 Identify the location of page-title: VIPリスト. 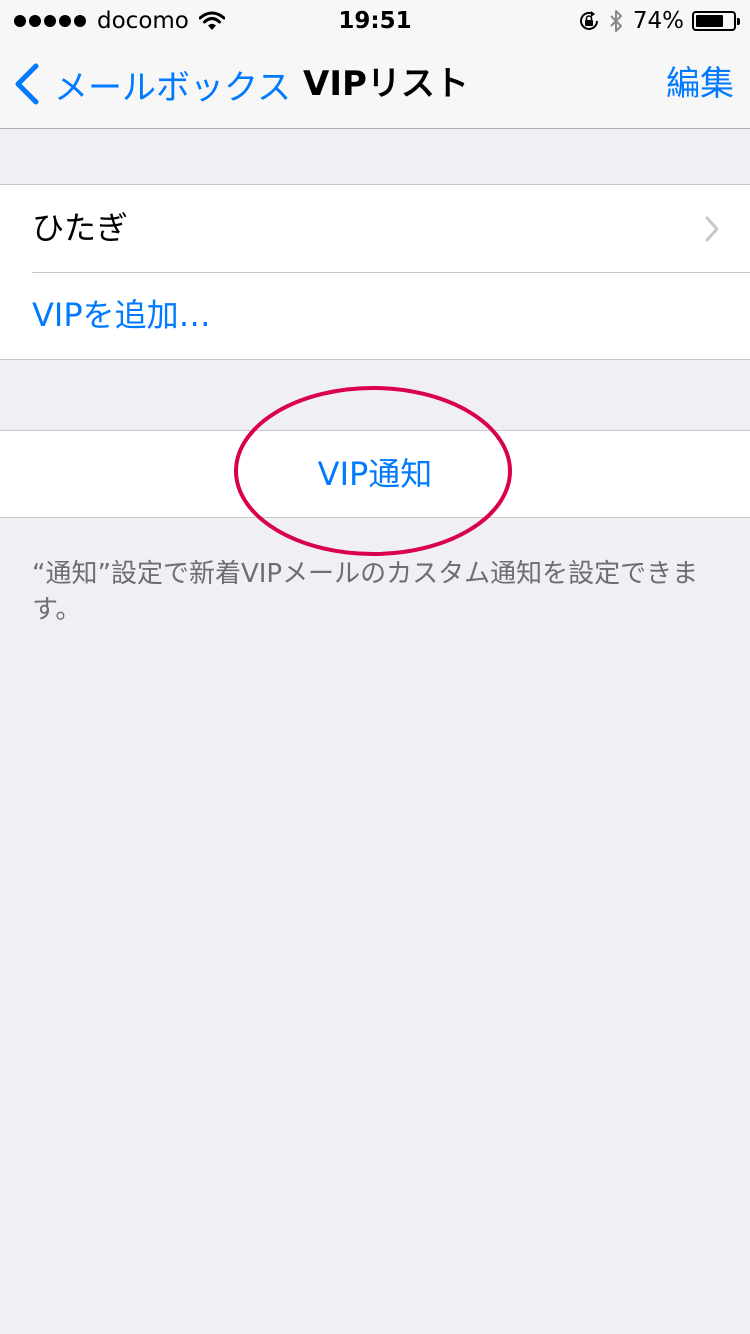
(386, 84).